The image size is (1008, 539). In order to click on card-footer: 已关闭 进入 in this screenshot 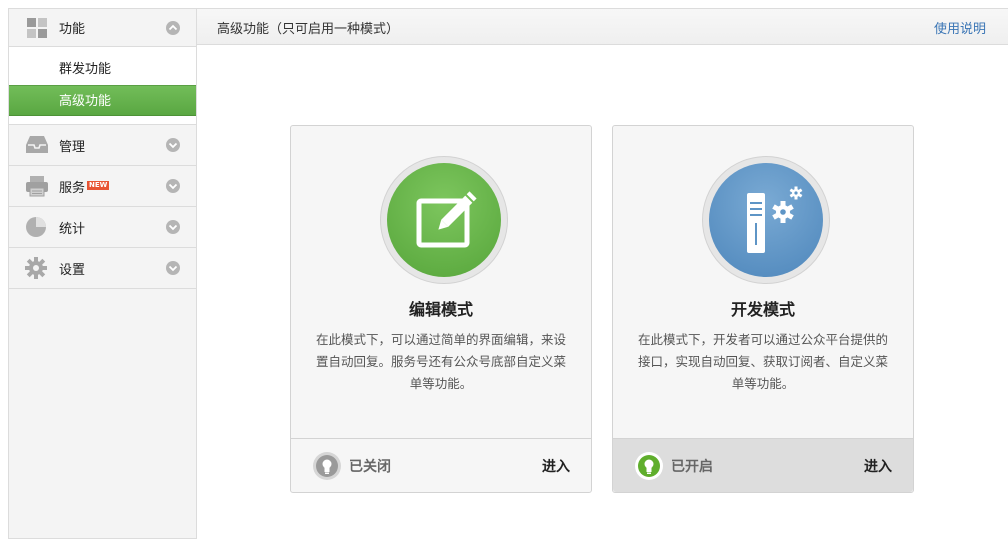, I will do `click(441, 465)`.